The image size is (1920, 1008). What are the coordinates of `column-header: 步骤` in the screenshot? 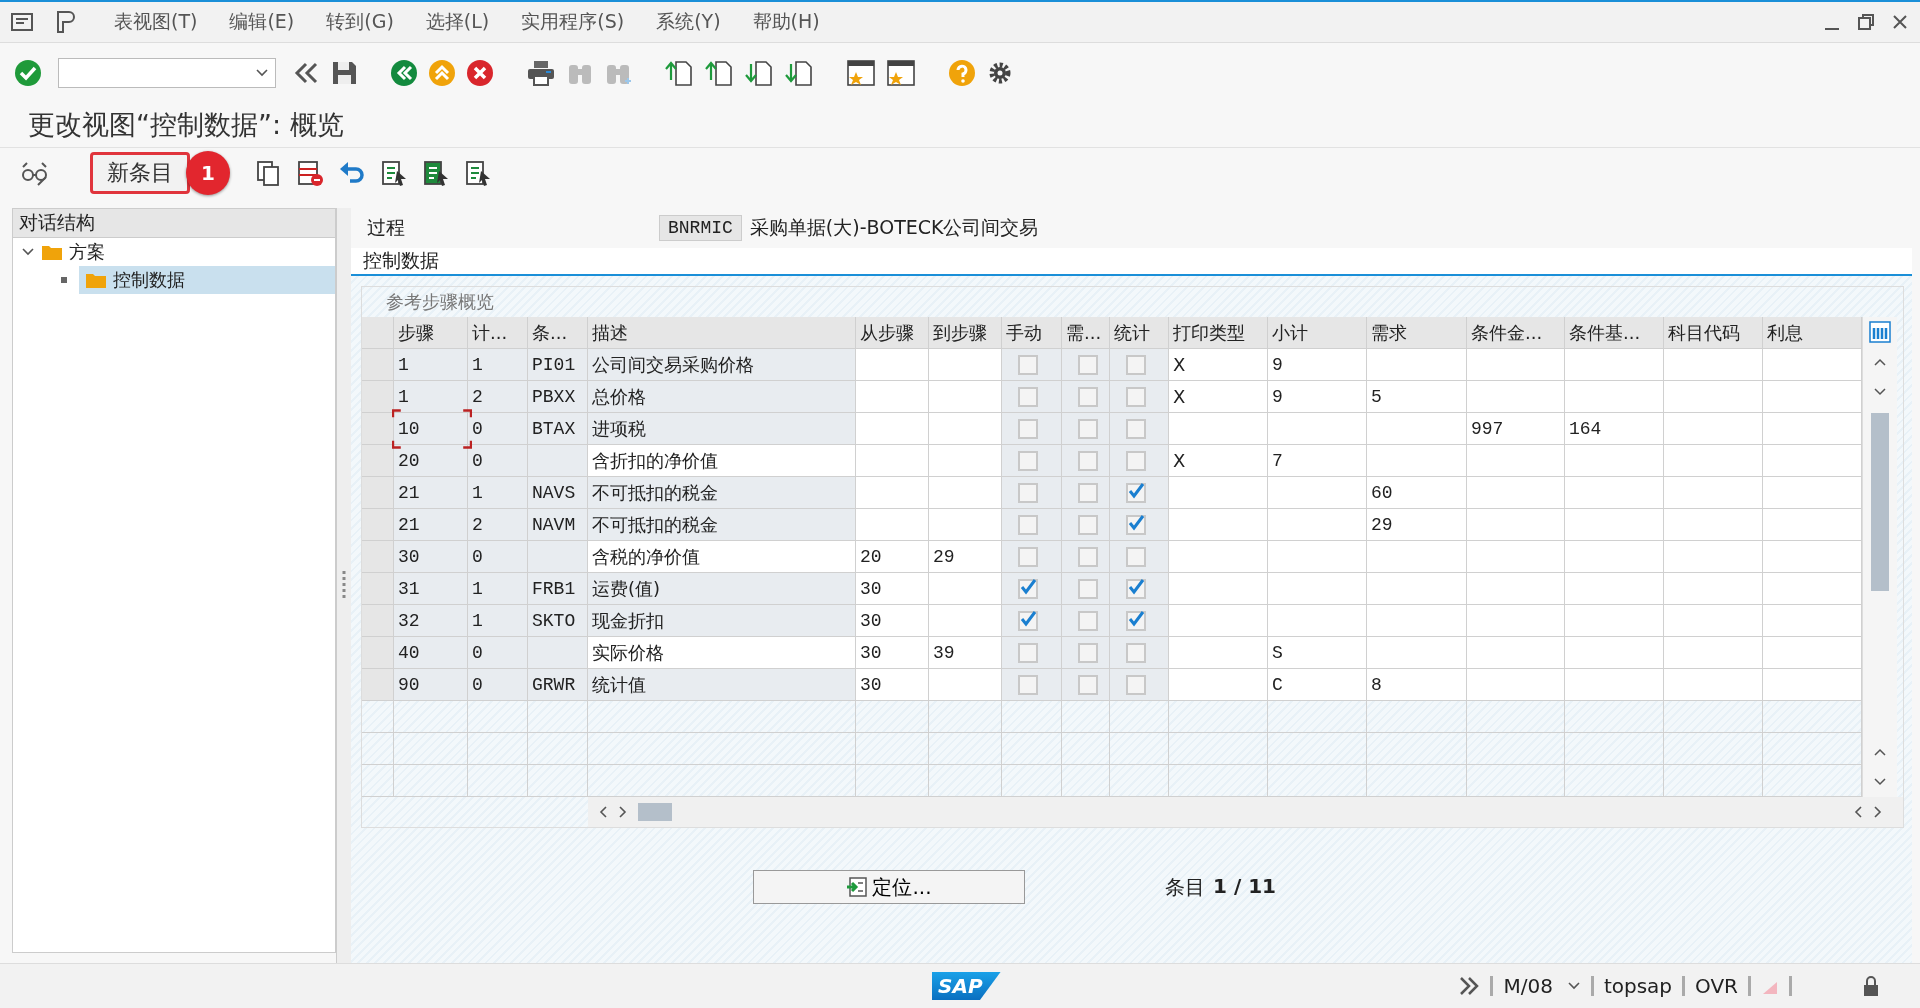 It's located at (431, 333).